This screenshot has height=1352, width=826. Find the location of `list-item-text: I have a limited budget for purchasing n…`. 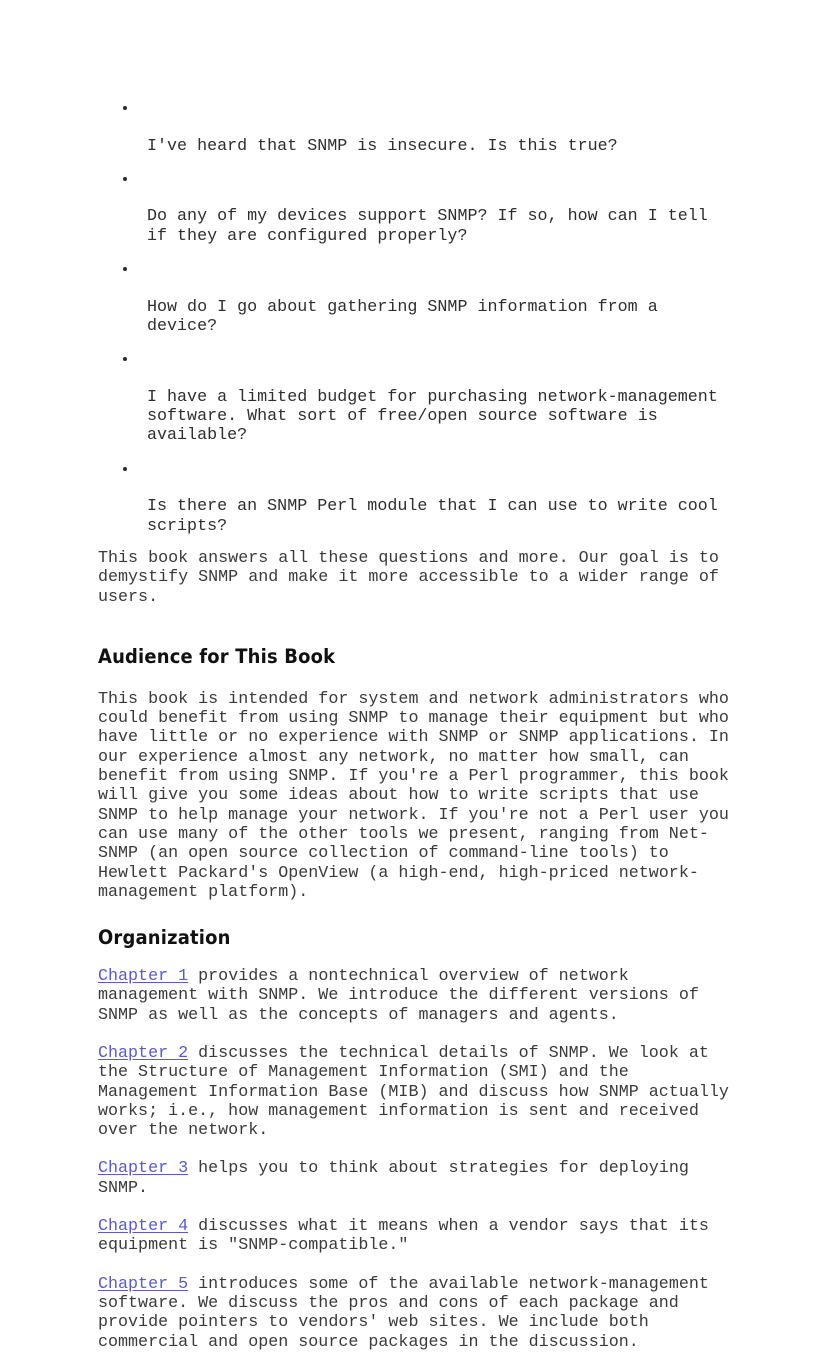

list-item-text: I have a limited budget for purchasing n… is located at coordinates (432, 416).